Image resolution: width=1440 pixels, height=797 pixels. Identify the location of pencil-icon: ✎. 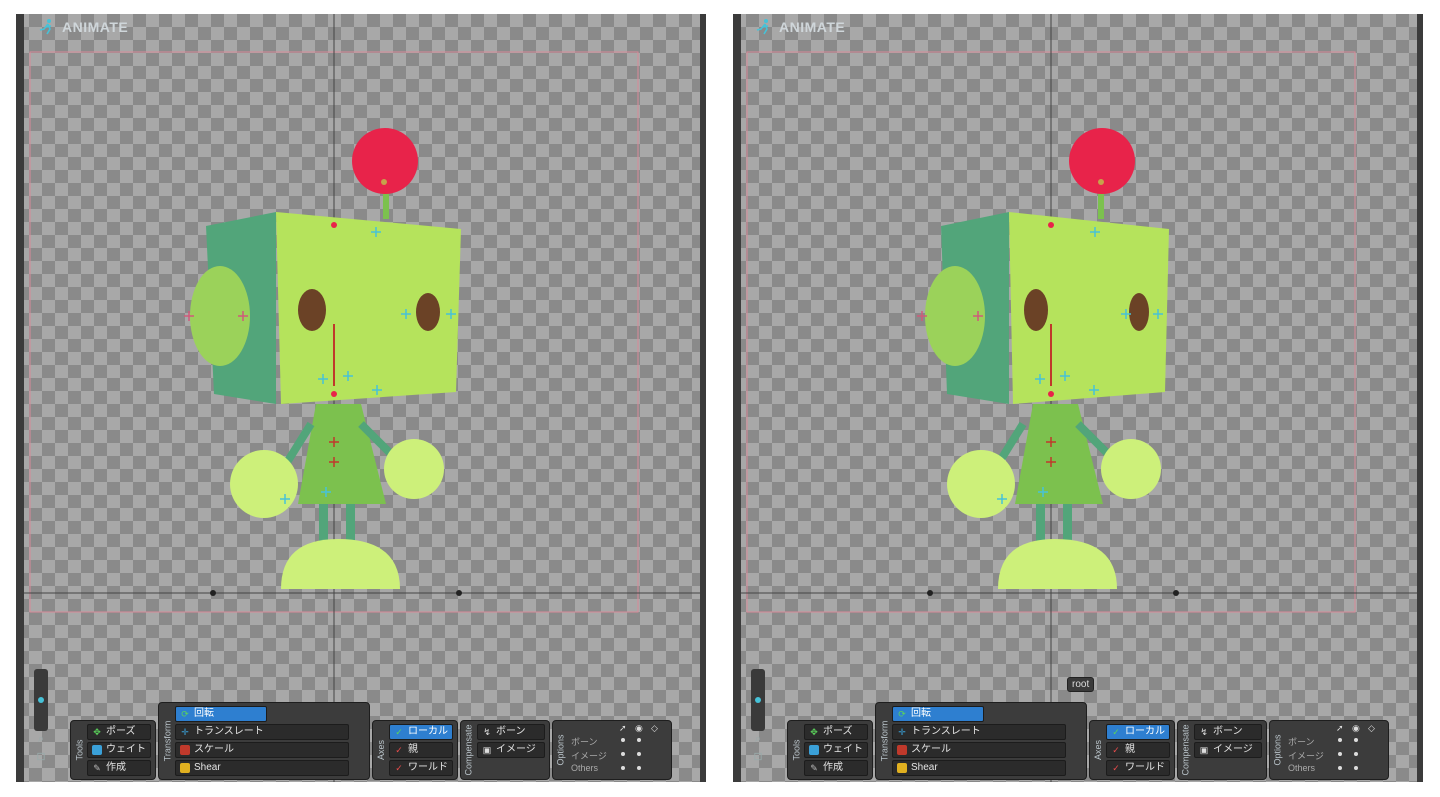
(814, 768).